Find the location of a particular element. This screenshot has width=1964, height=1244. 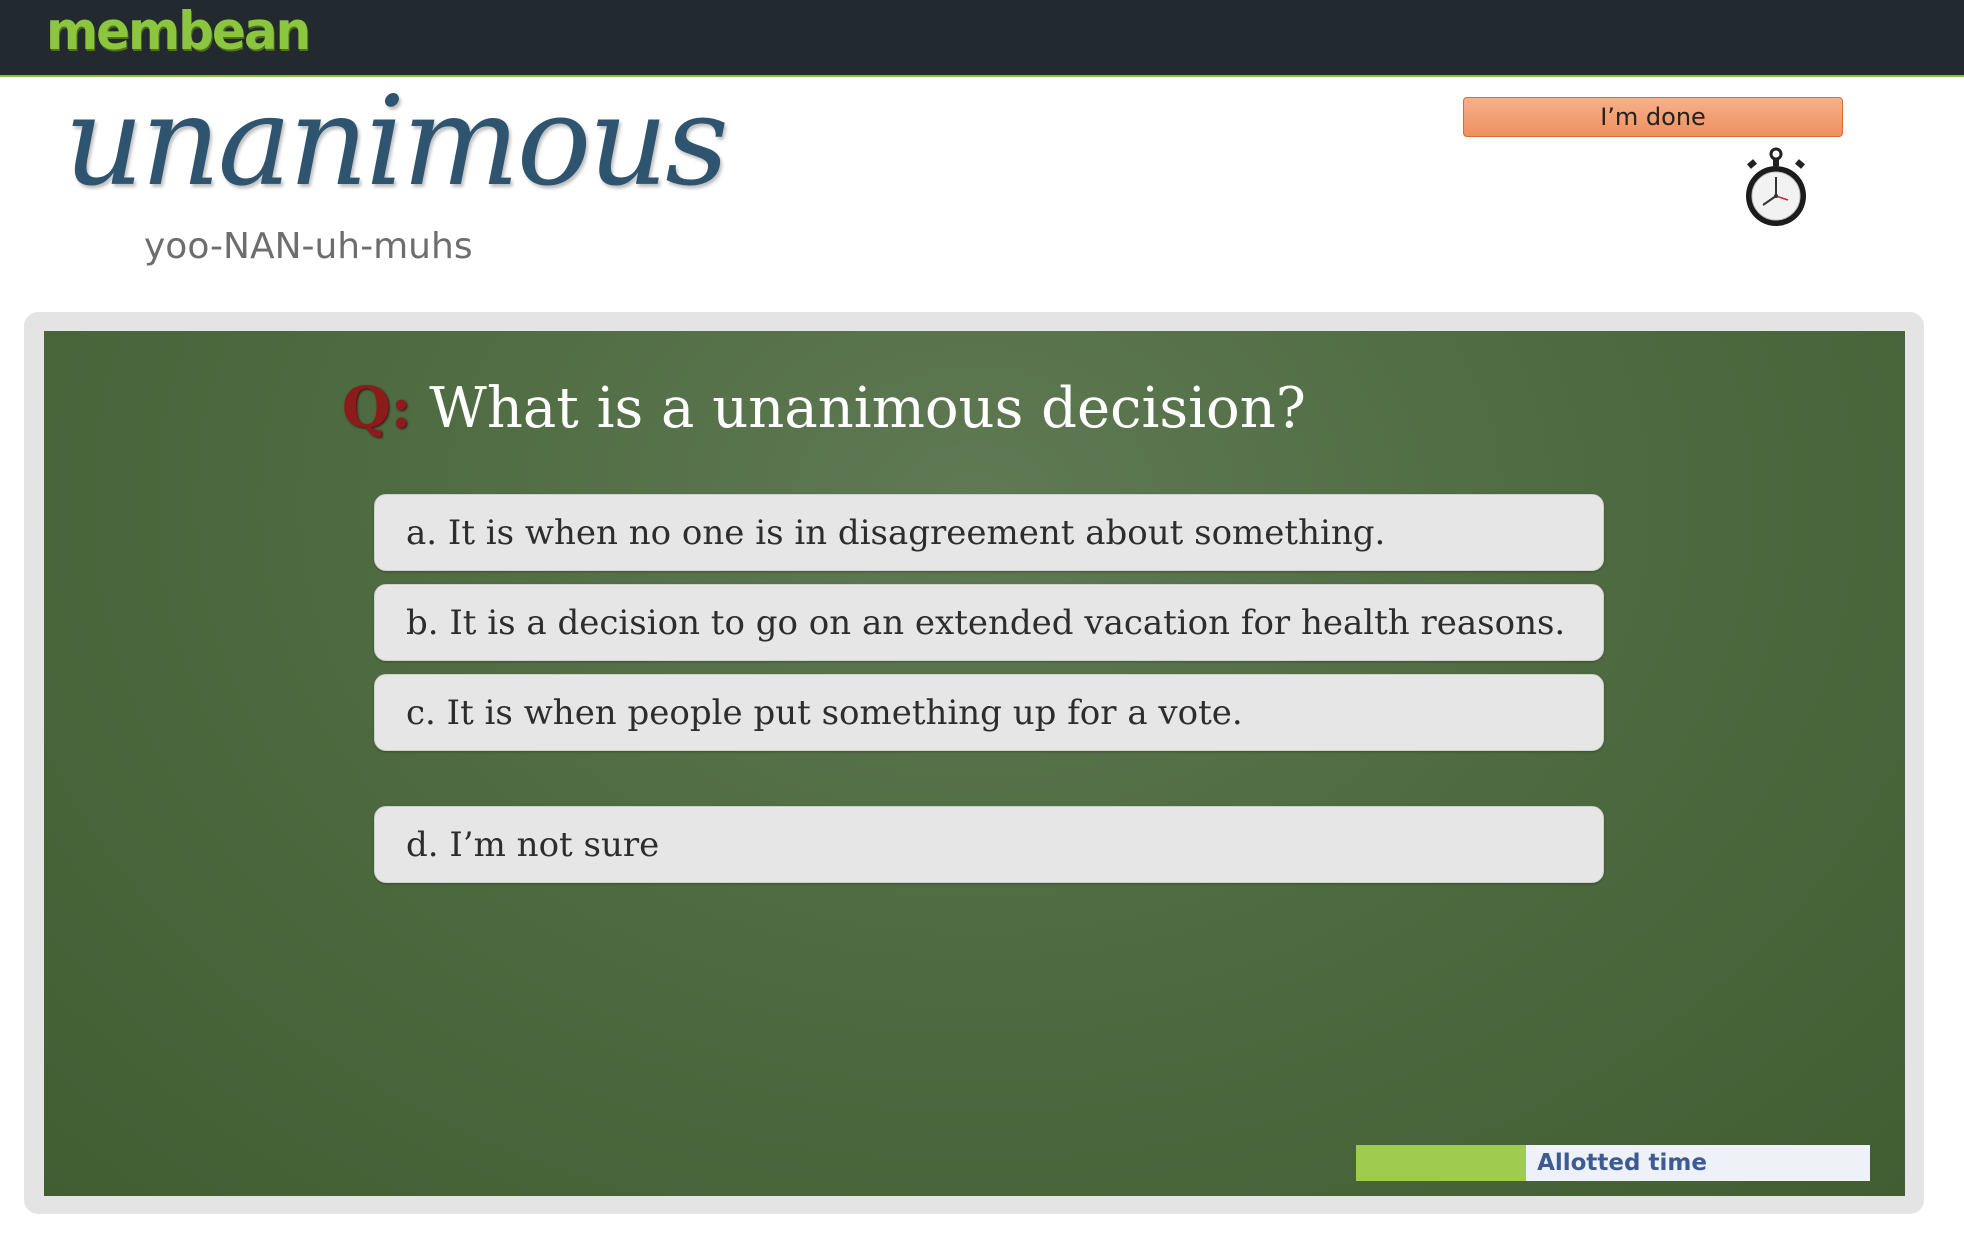

word-title: unanimous is located at coordinates (396, 142).